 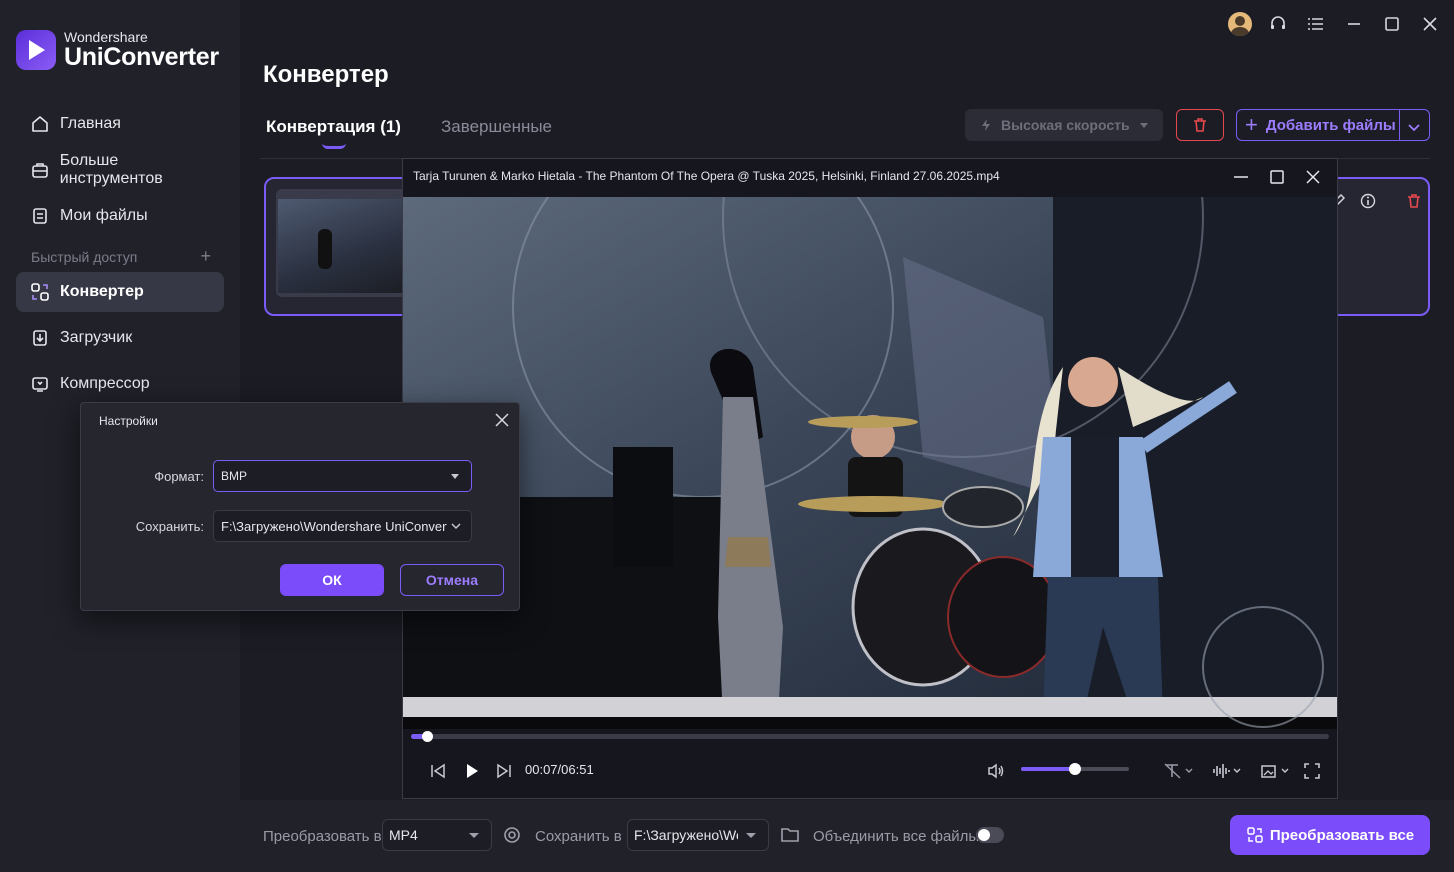 I want to click on file-icon, so click(x=40, y=216).